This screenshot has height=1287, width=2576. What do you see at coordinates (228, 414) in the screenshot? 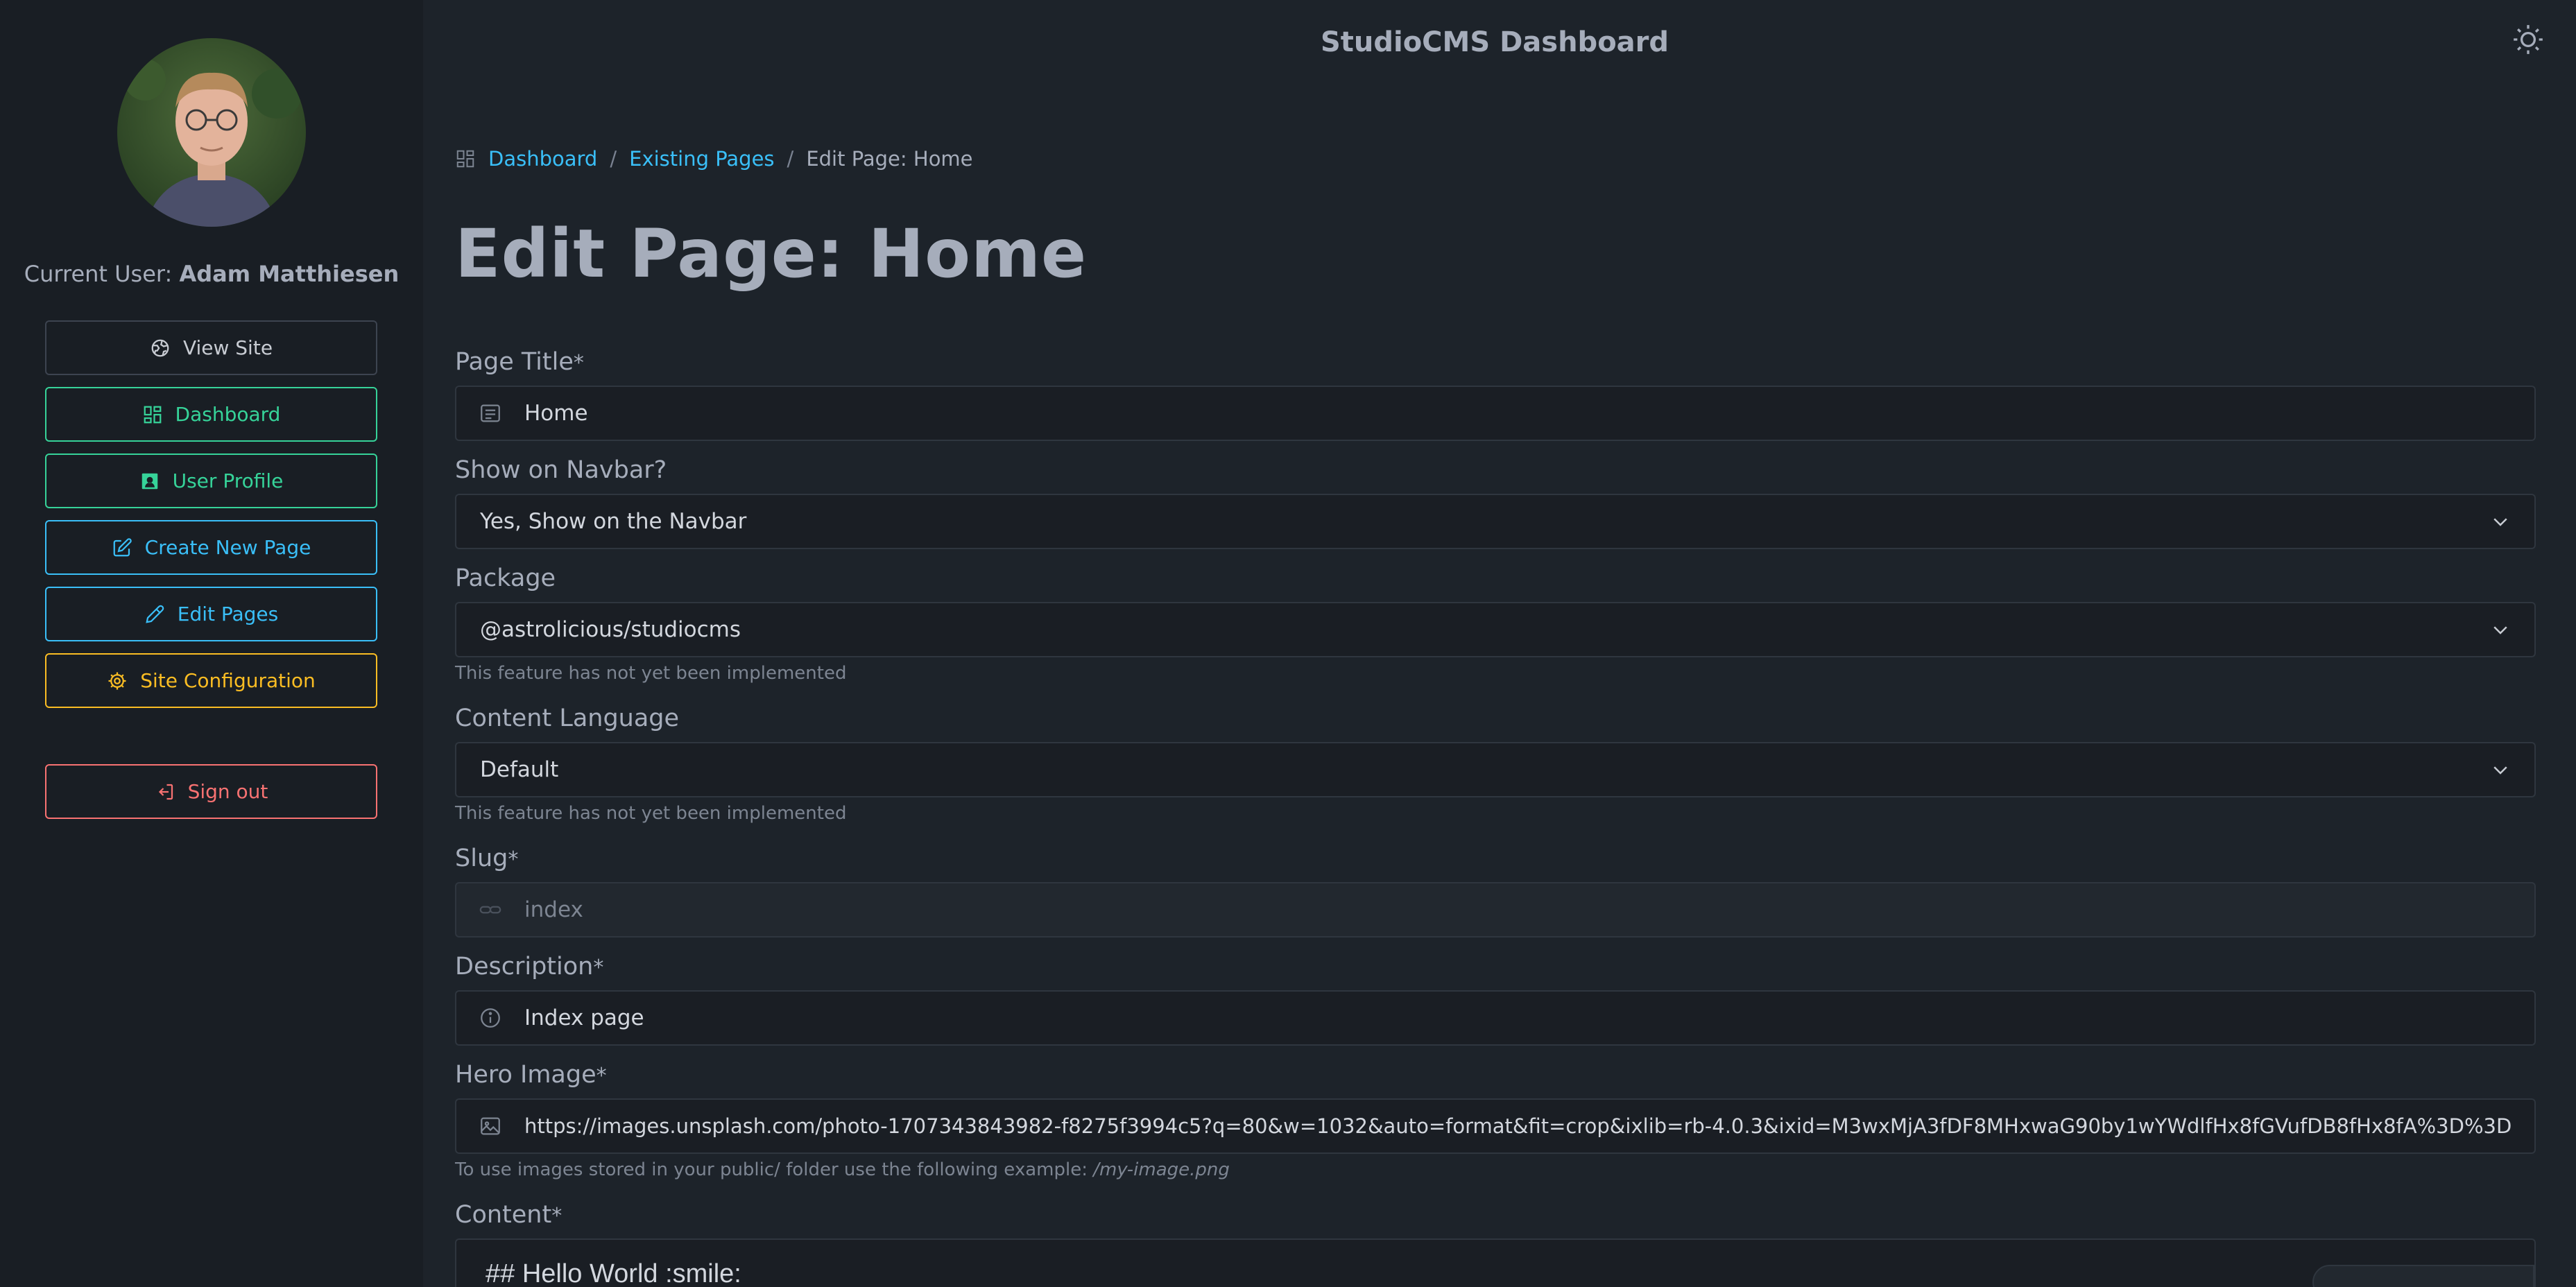
I see `dashboard-label: Dashboard` at bounding box center [228, 414].